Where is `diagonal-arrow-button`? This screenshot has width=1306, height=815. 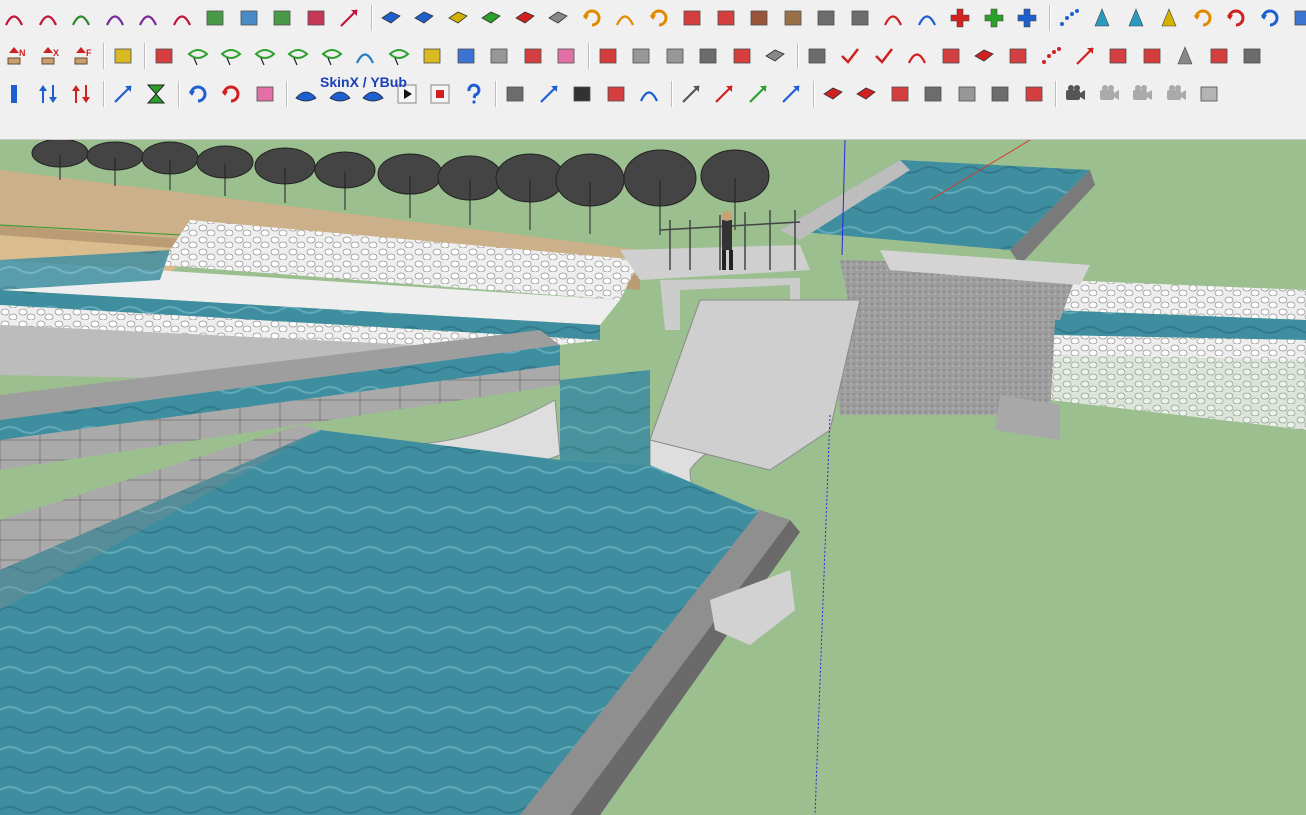 diagonal-arrow-button is located at coordinates (123, 94).